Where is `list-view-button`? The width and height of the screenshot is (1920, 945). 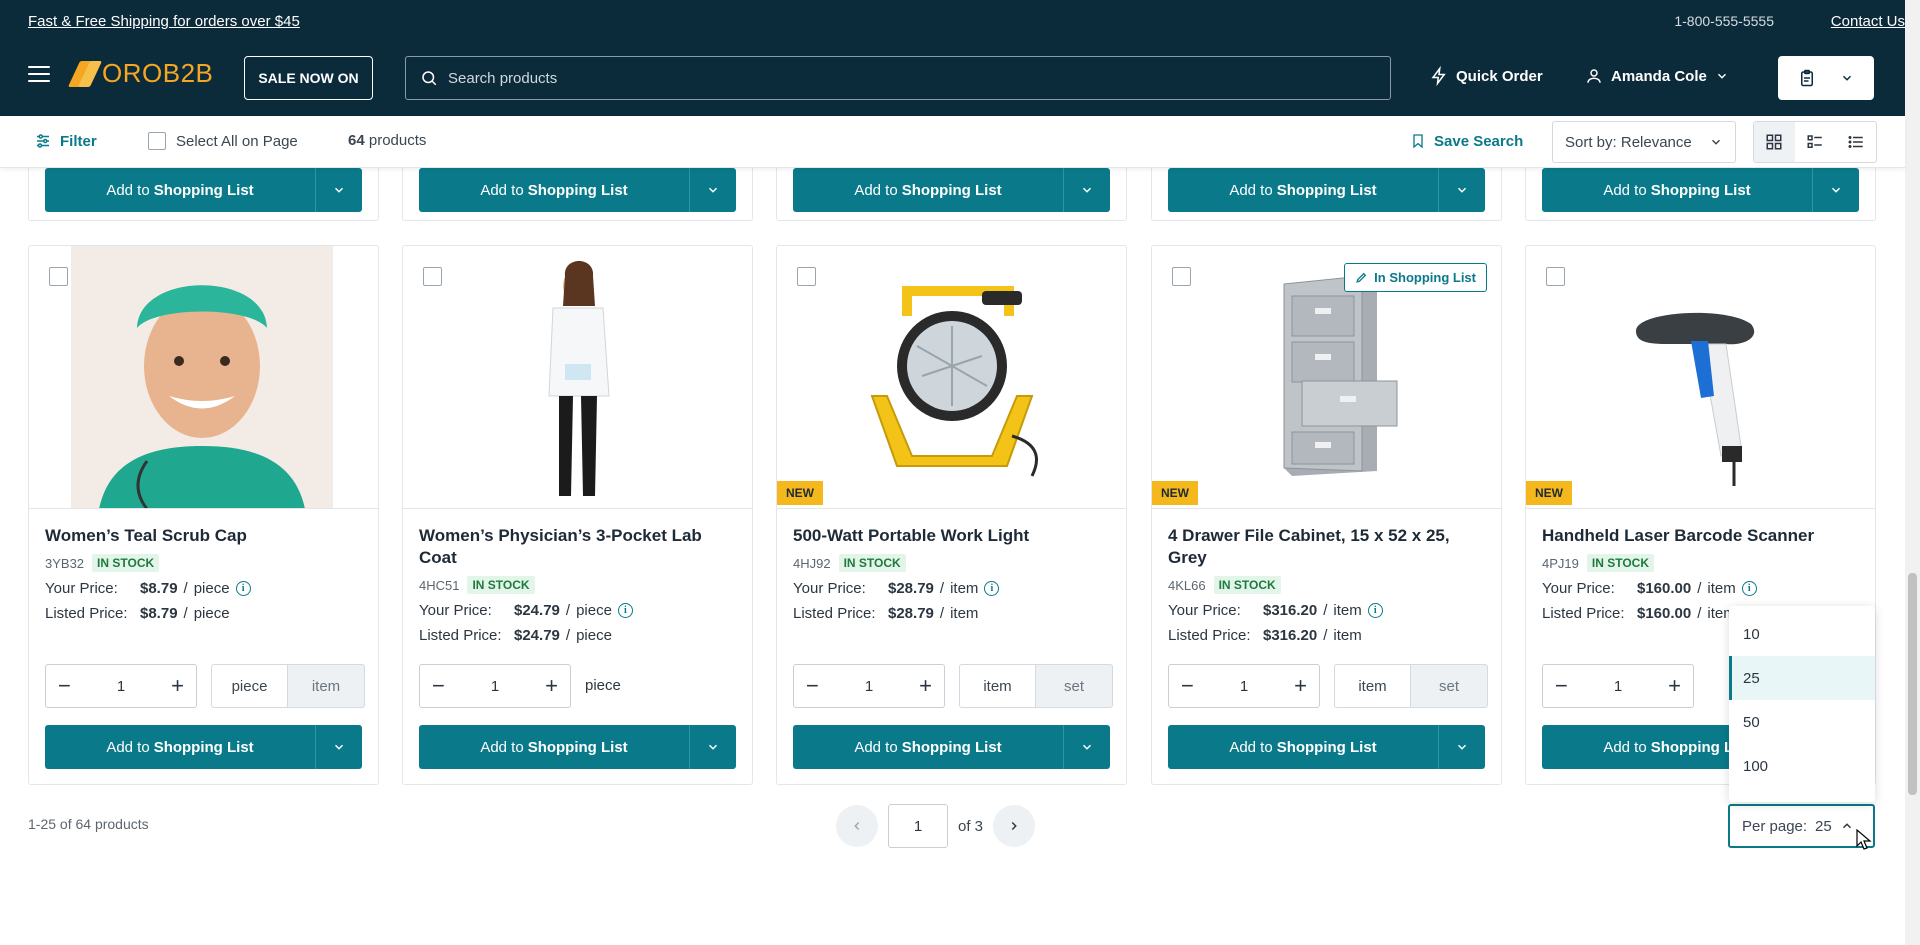 list-view-button is located at coordinates (1815, 142).